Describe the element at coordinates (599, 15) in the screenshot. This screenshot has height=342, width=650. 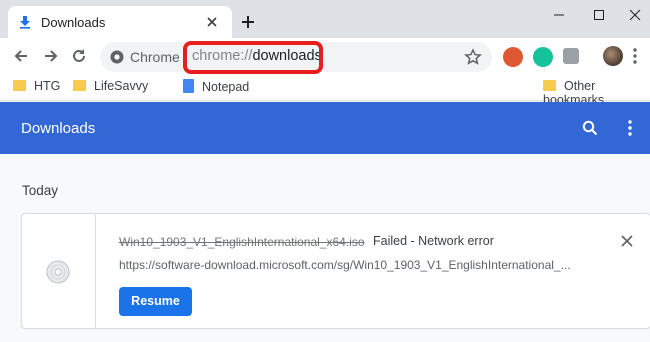
I see `maximize-button` at that location.